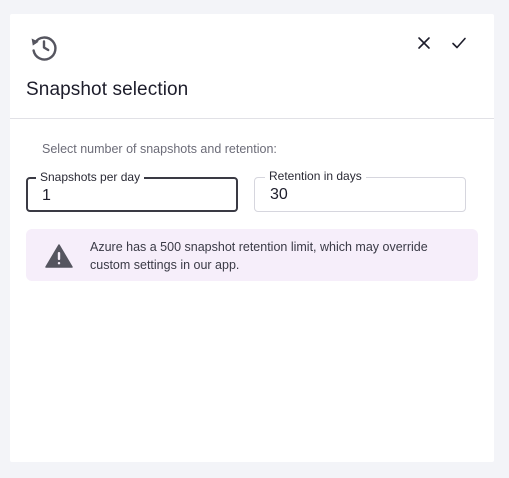 The width and height of the screenshot is (509, 478). Describe the element at coordinates (132, 196) in the screenshot. I see `snapshots-per-day-input` at that location.